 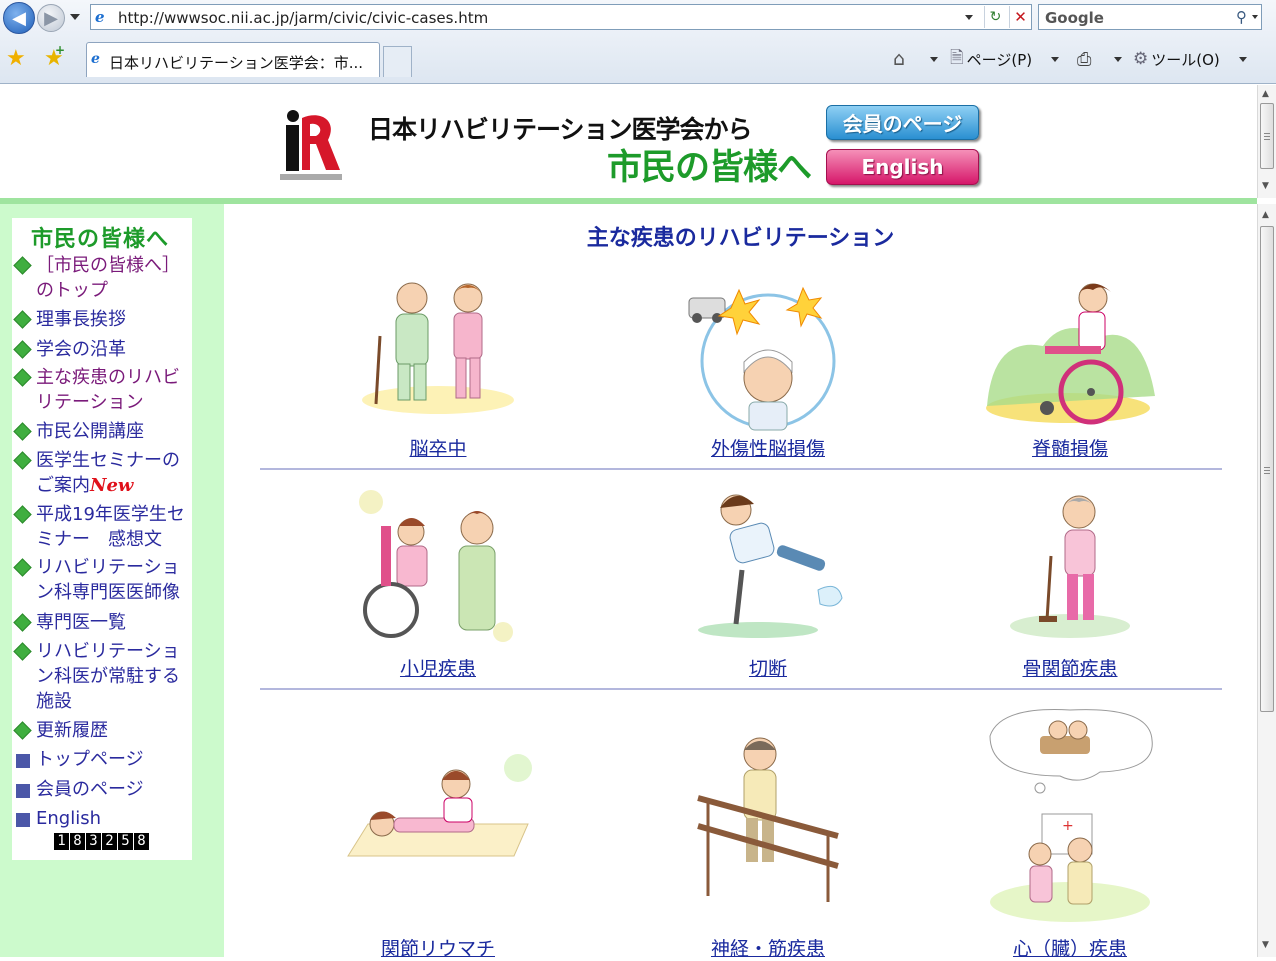 What do you see at coordinates (768, 566) in the screenshot?
I see `amputation-illustration` at bounding box center [768, 566].